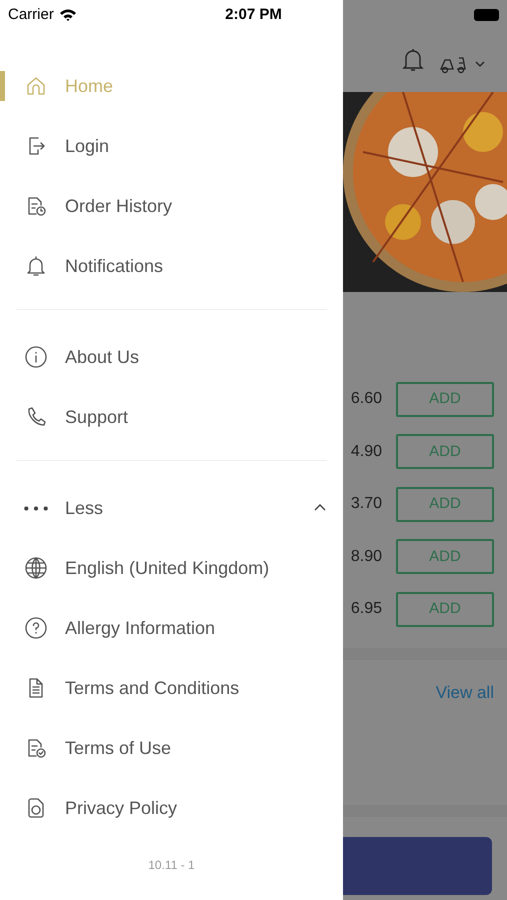  Describe the element at coordinates (171, 206) in the screenshot. I see `menu-item: Order History` at that location.